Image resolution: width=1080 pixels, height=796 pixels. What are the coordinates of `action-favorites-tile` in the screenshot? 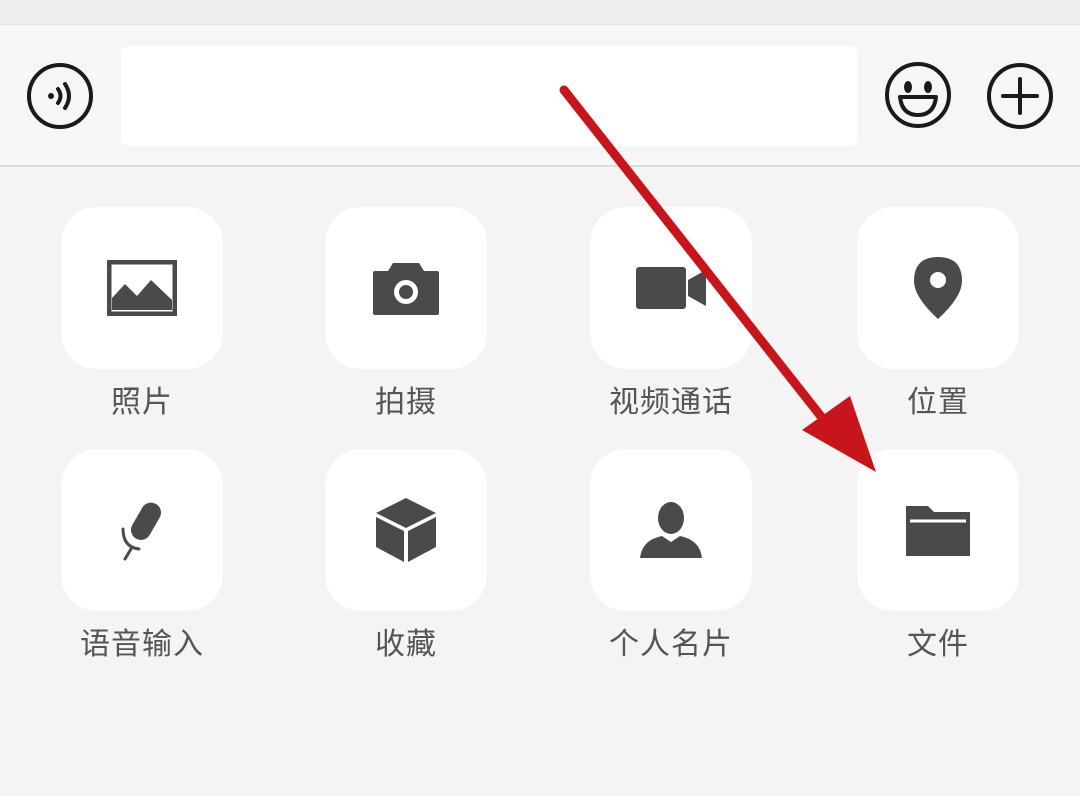 It's located at (406, 530).